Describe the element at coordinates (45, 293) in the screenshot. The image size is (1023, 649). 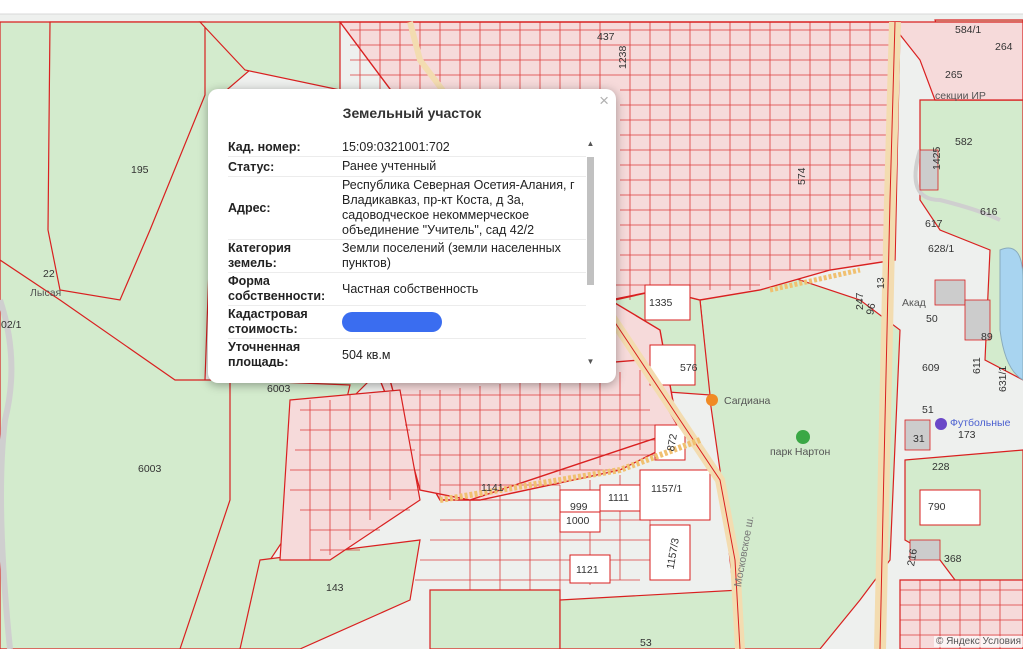
I see `place-label: Лысая` at that location.